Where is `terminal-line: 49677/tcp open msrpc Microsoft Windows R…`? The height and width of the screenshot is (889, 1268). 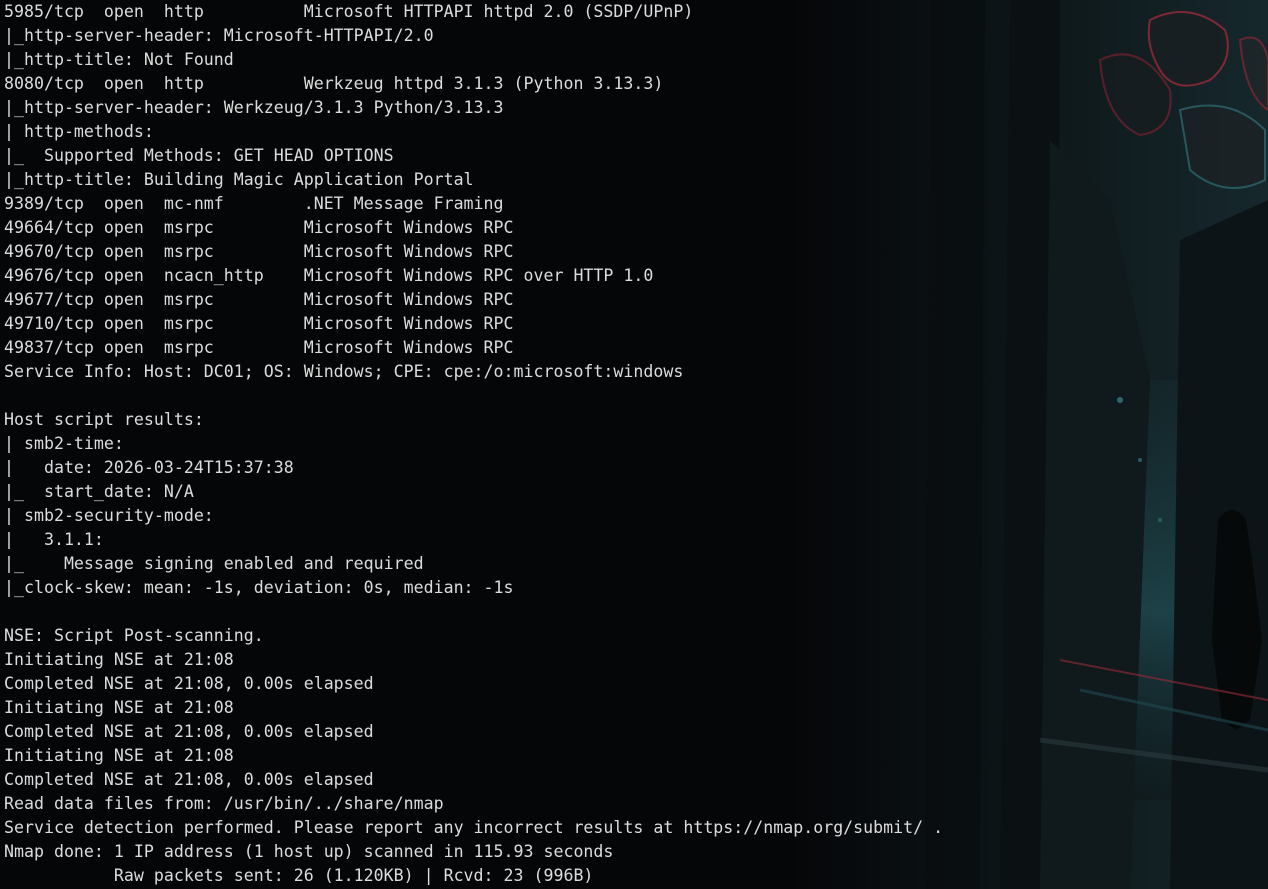
terminal-line: 49677/tcp open msrpc Microsoft Windows R… is located at coordinates (259, 299).